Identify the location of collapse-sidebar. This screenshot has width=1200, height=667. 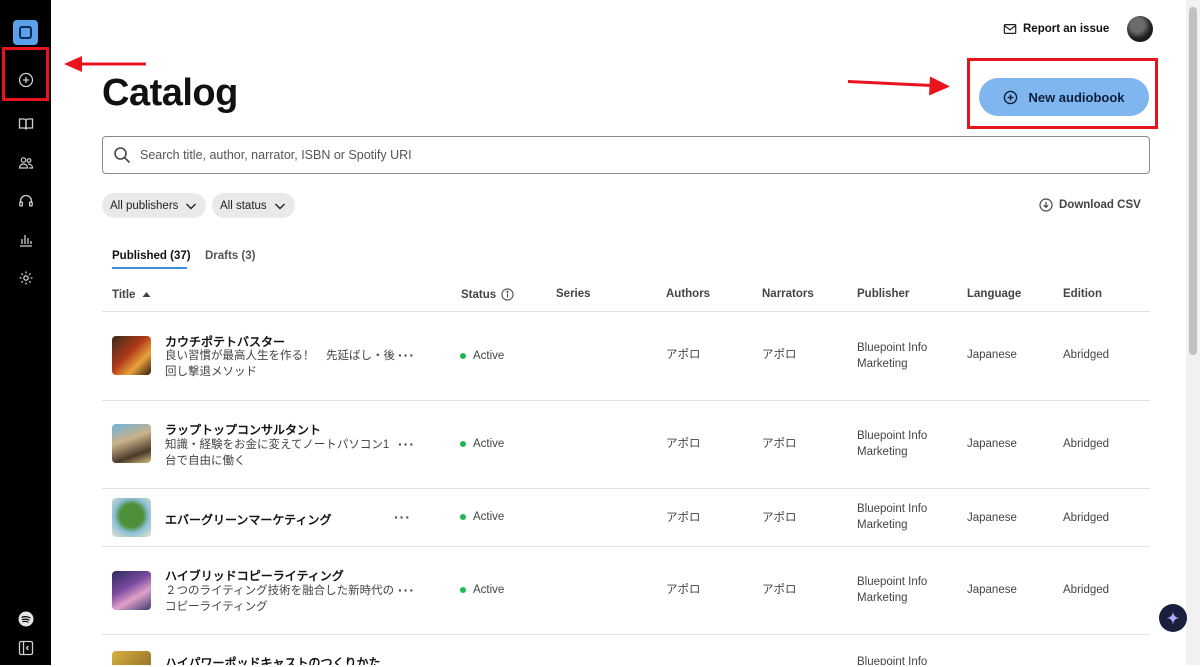
(25, 648).